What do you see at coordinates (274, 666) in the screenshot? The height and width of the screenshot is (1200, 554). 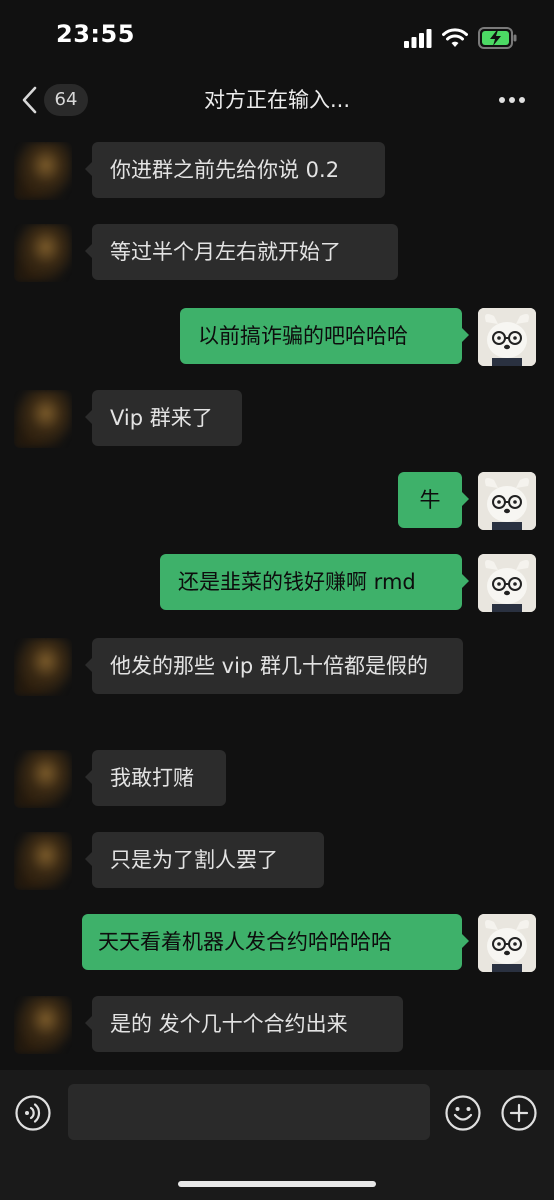 I see `incoming-message-bubble: 他发的那些 vip 群几十倍都是假的` at bounding box center [274, 666].